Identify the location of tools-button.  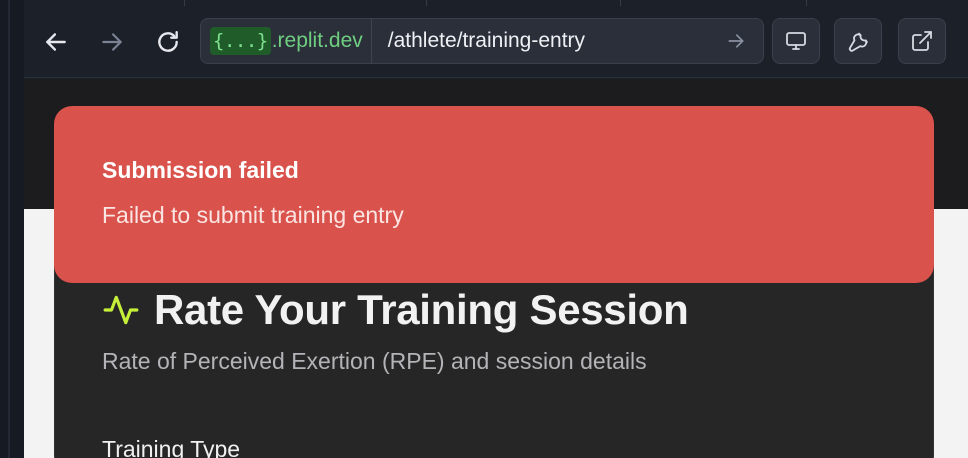
(858, 41).